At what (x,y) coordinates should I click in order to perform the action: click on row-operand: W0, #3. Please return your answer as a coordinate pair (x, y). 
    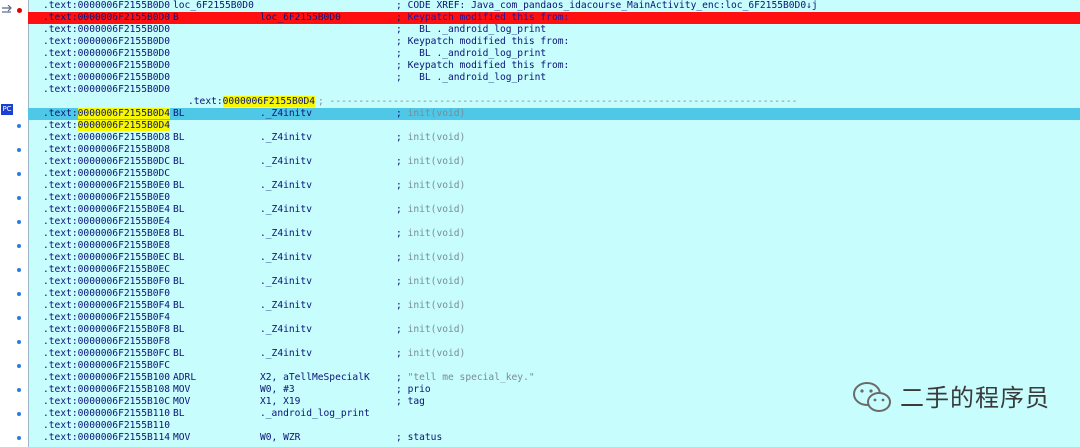
    Looking at the image, I should click on (277, 390).